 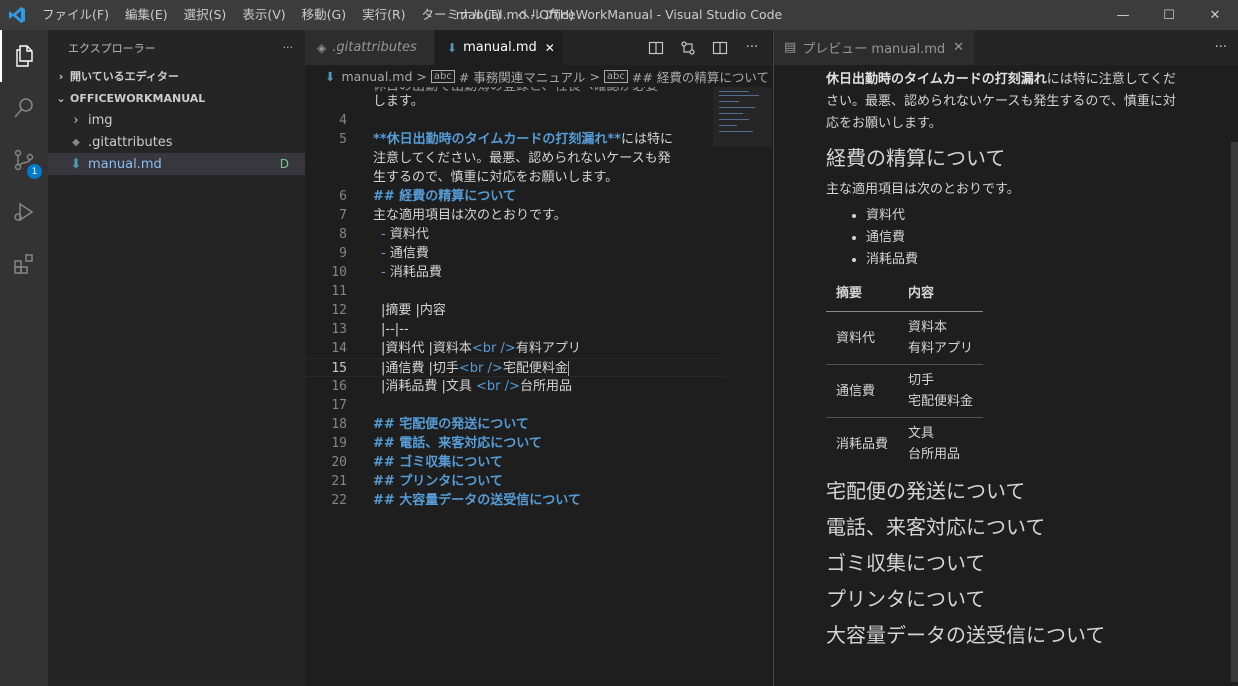 I want to click on code-heading: ## 大容量データの送受信について, so click(x=477, y=500).